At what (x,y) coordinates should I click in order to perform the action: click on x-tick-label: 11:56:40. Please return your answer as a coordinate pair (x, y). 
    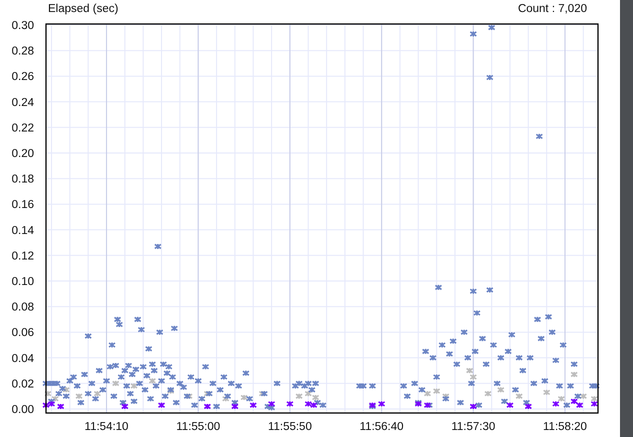
    Looking at the image, I should click on (382, 427).